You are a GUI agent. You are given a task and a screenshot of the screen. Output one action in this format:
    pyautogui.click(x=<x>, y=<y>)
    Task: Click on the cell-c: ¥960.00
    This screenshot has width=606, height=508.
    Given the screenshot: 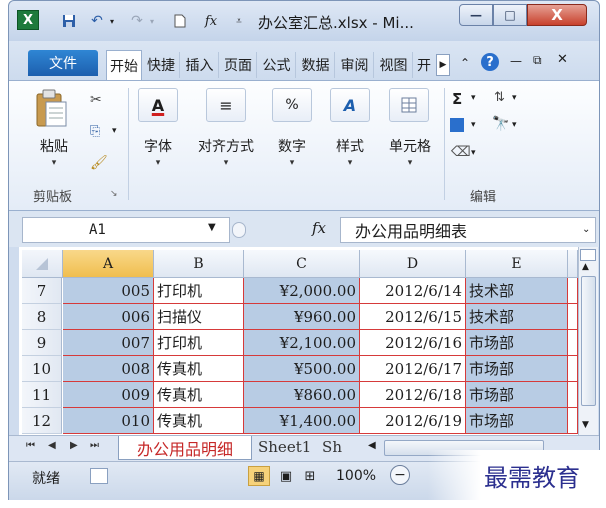 What is the action you would take?
    pyautogui.click(x=302, y=317)
    